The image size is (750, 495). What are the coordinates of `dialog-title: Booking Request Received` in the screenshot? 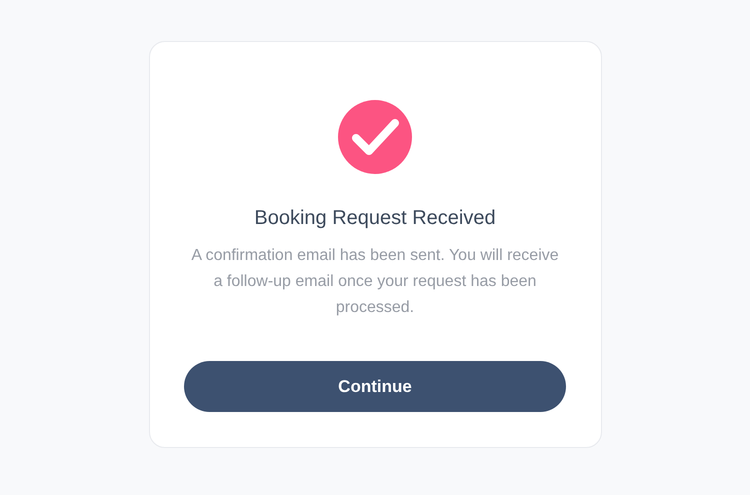 It's located at (375, 218).